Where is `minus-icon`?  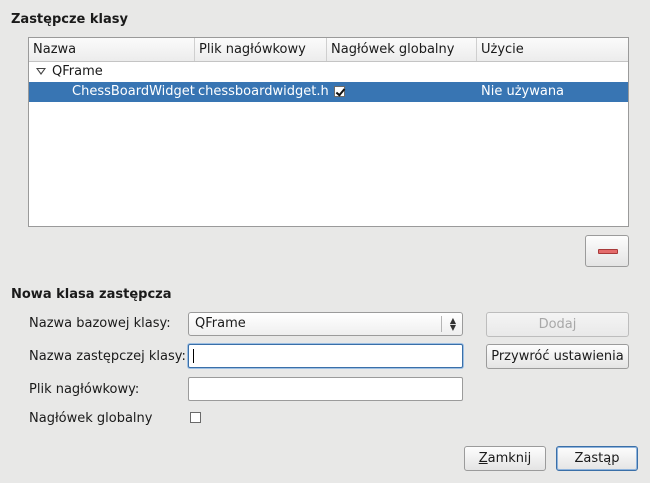
minus-icon is located at coordinates (608, 251).